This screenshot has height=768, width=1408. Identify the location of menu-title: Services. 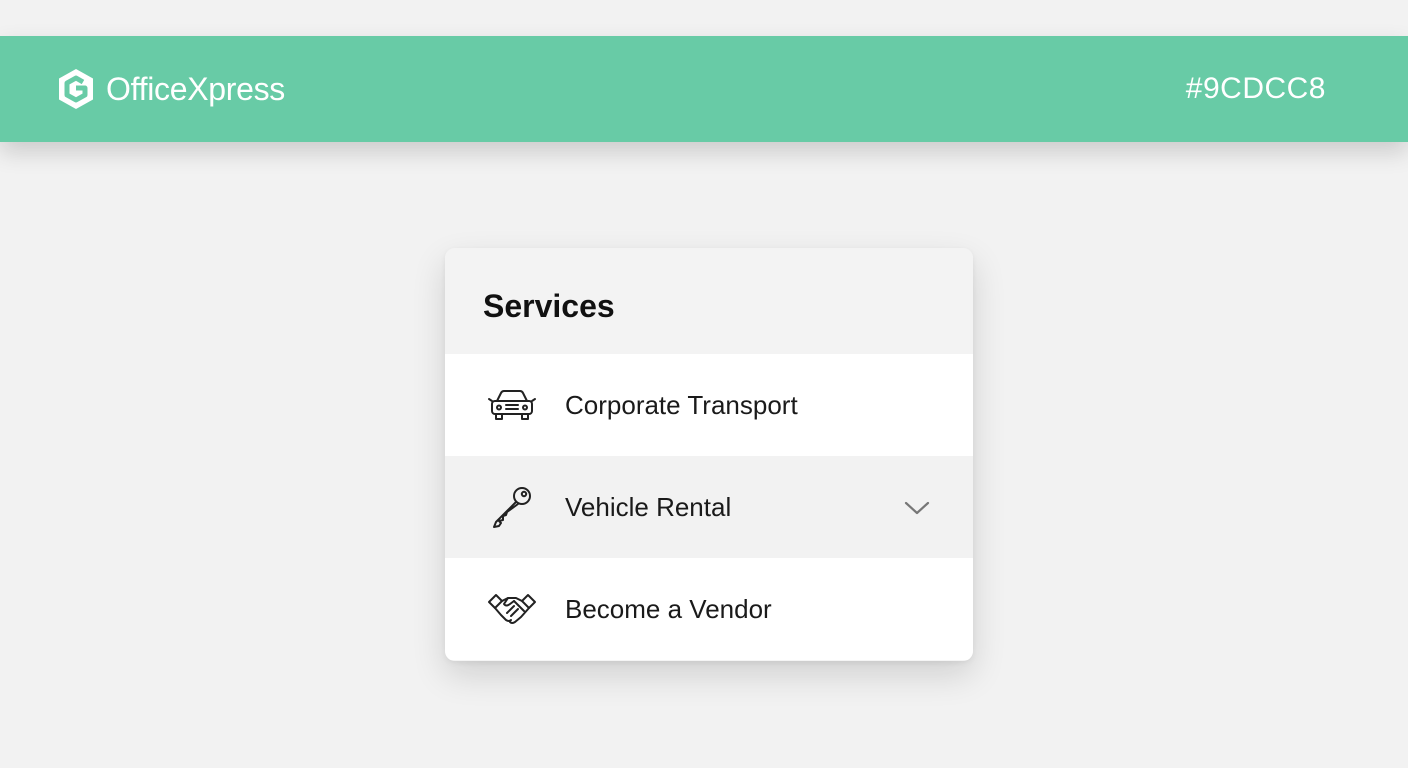
(709, 301).